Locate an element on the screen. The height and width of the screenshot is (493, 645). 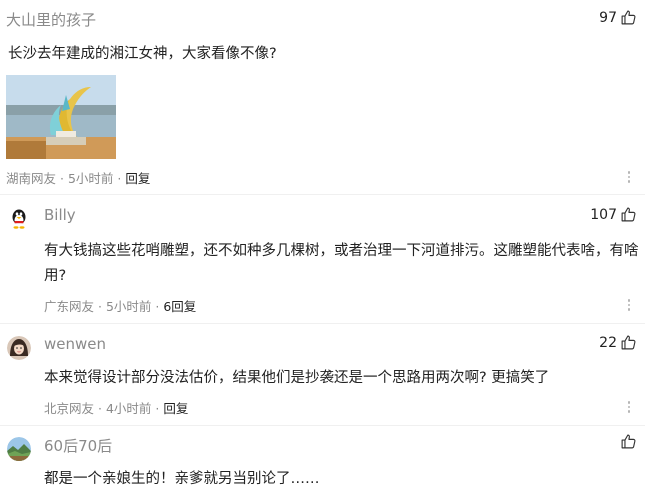
comment-meta: 北京网友 · 4小时前 · 回复 is located at coordinates (116, 408).